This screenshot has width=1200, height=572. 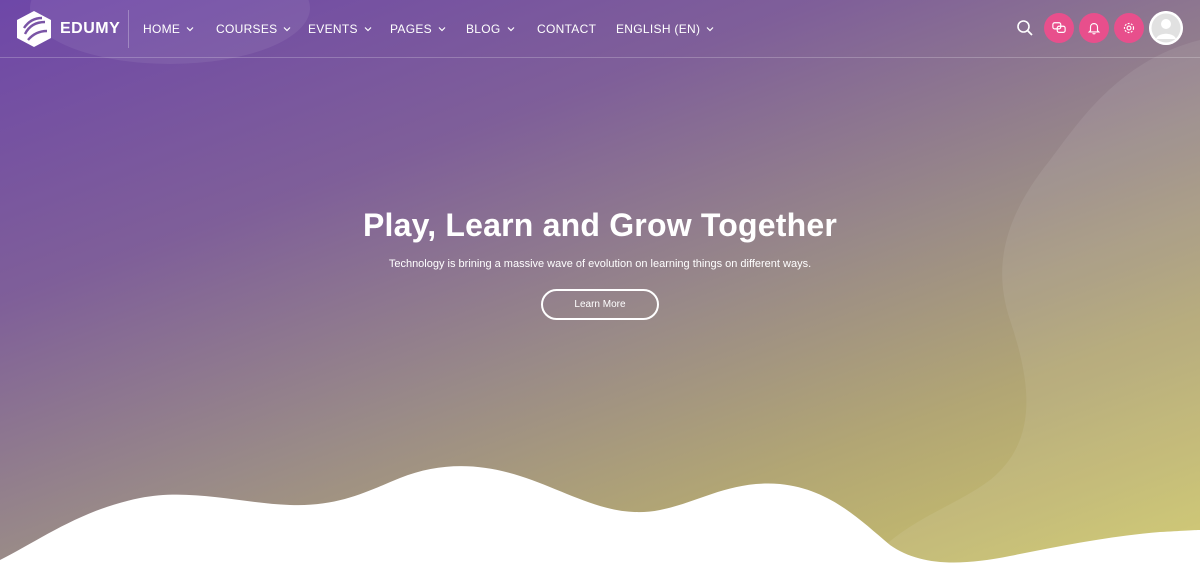 I want to click on nav-item-home: HOME, so click(x=168, y=29).